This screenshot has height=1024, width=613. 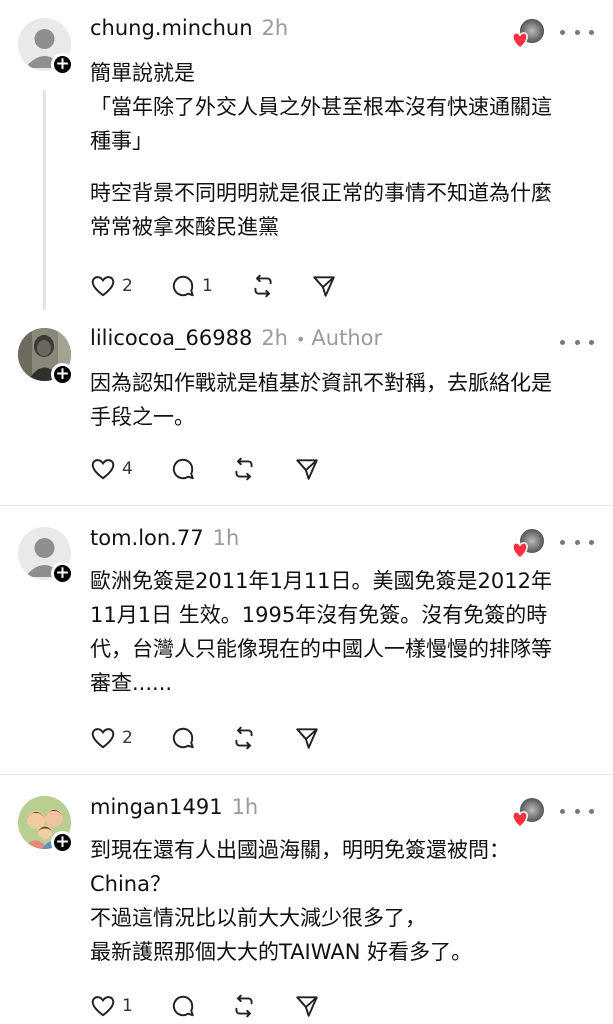 I want to click on text-line: 代，台灣人只能像現在的中國人一樣慢慢的排隊等, so click(x=321, y=649).